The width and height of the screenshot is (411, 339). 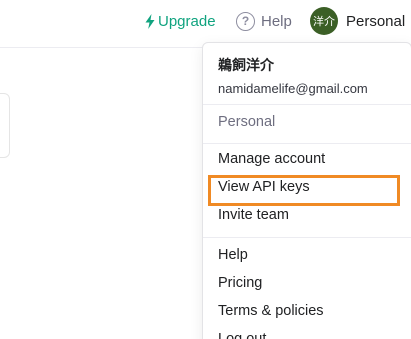 I want to click on menu-item-log-out: Log out, so click(x=242, y=335).